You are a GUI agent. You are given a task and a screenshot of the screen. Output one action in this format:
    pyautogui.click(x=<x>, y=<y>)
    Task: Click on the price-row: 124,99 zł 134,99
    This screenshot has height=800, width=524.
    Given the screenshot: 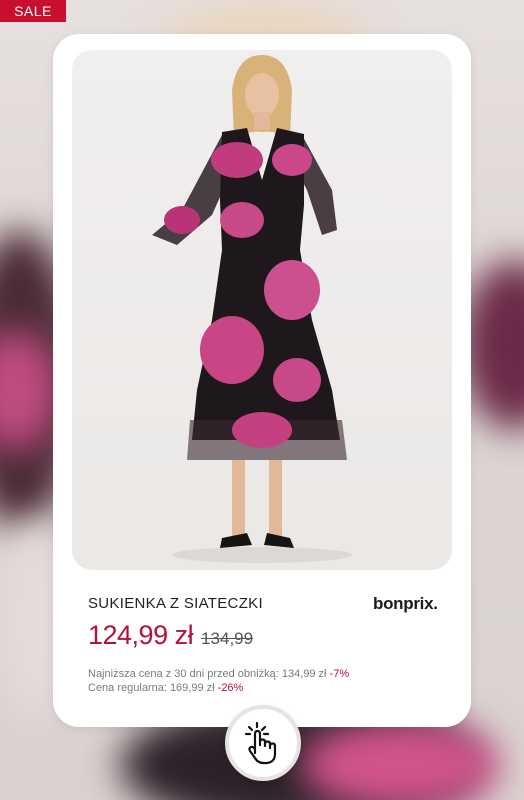 What is the action you would take?
    pyautogui.click(x=170, y=635)
    